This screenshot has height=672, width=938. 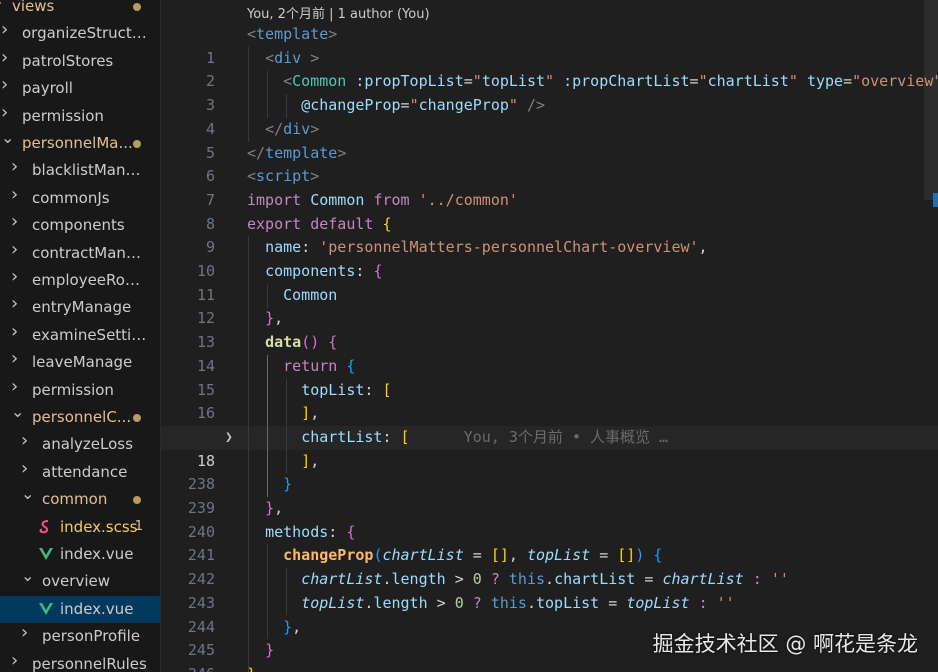 What do you see at coordinates (80, 10) in the screenshot?
I see `explorer-item: ⌄ views` at bounding box center [80, 10].